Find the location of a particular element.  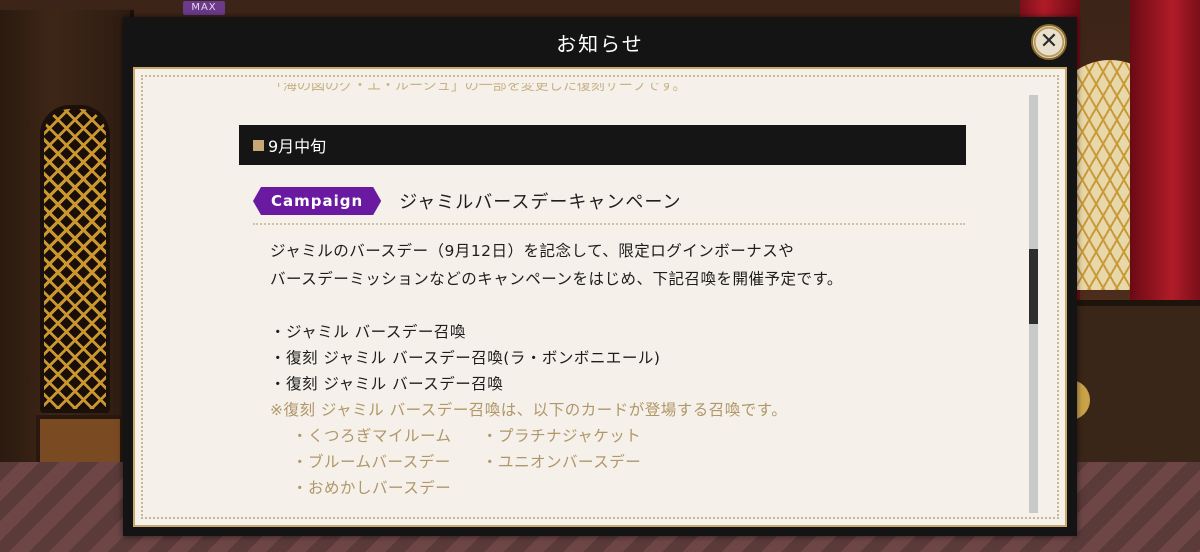

cabinet-lattice-window is located at coordinates (75, 259).